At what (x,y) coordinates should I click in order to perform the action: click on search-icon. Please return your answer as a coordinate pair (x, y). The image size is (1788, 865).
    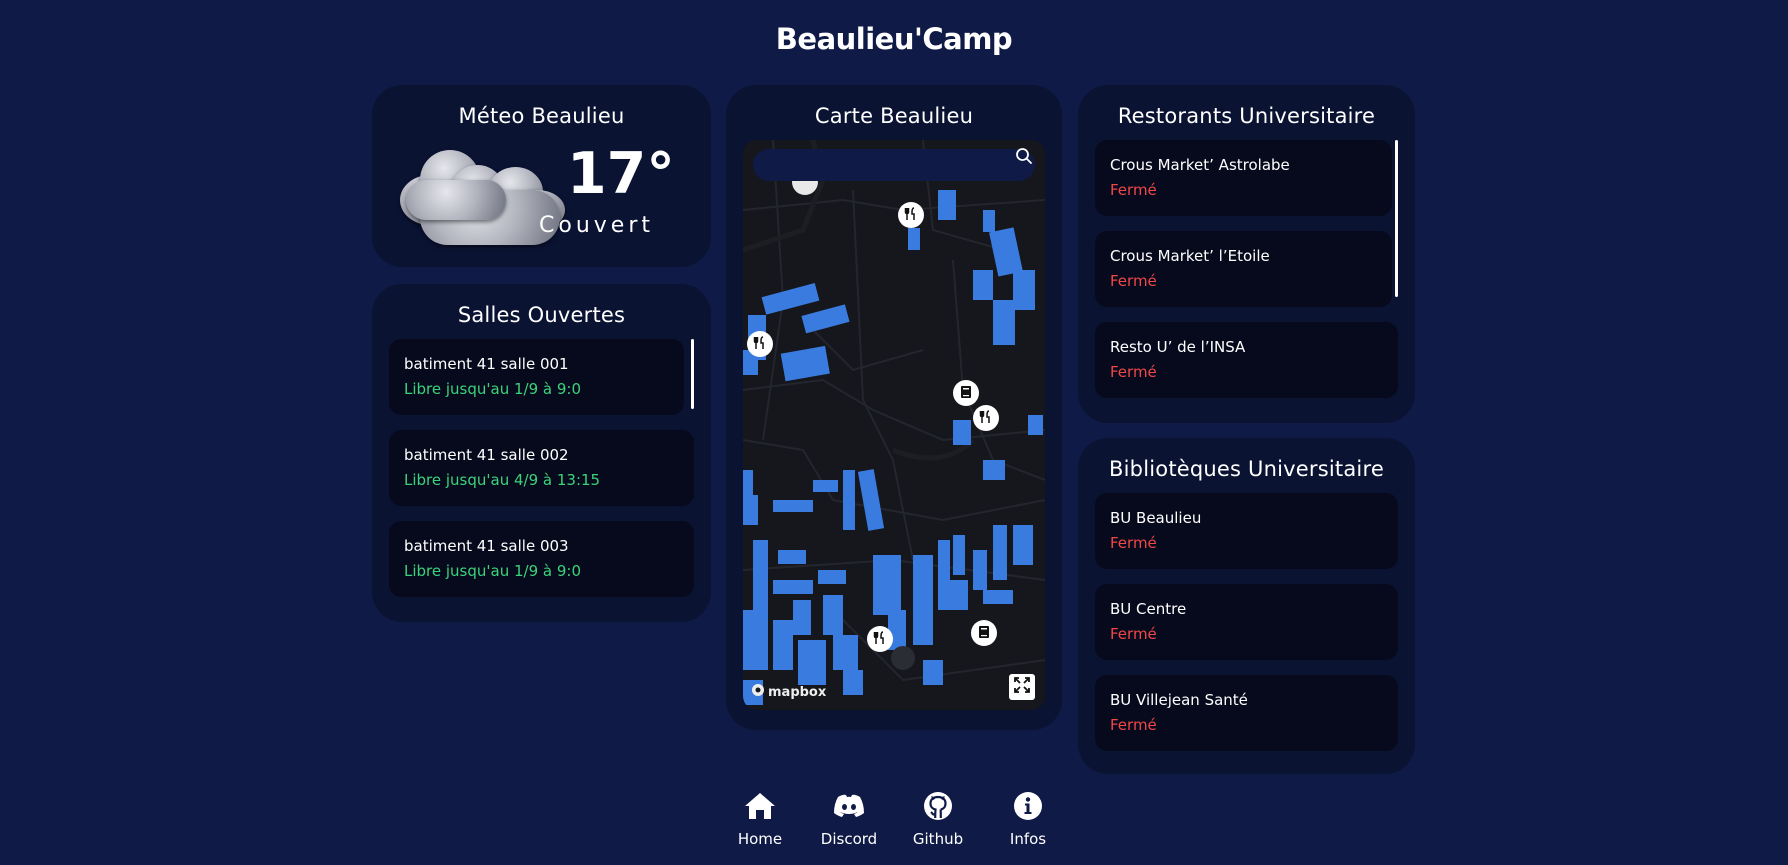
    Looking at the image, I should click on (1024, 158).